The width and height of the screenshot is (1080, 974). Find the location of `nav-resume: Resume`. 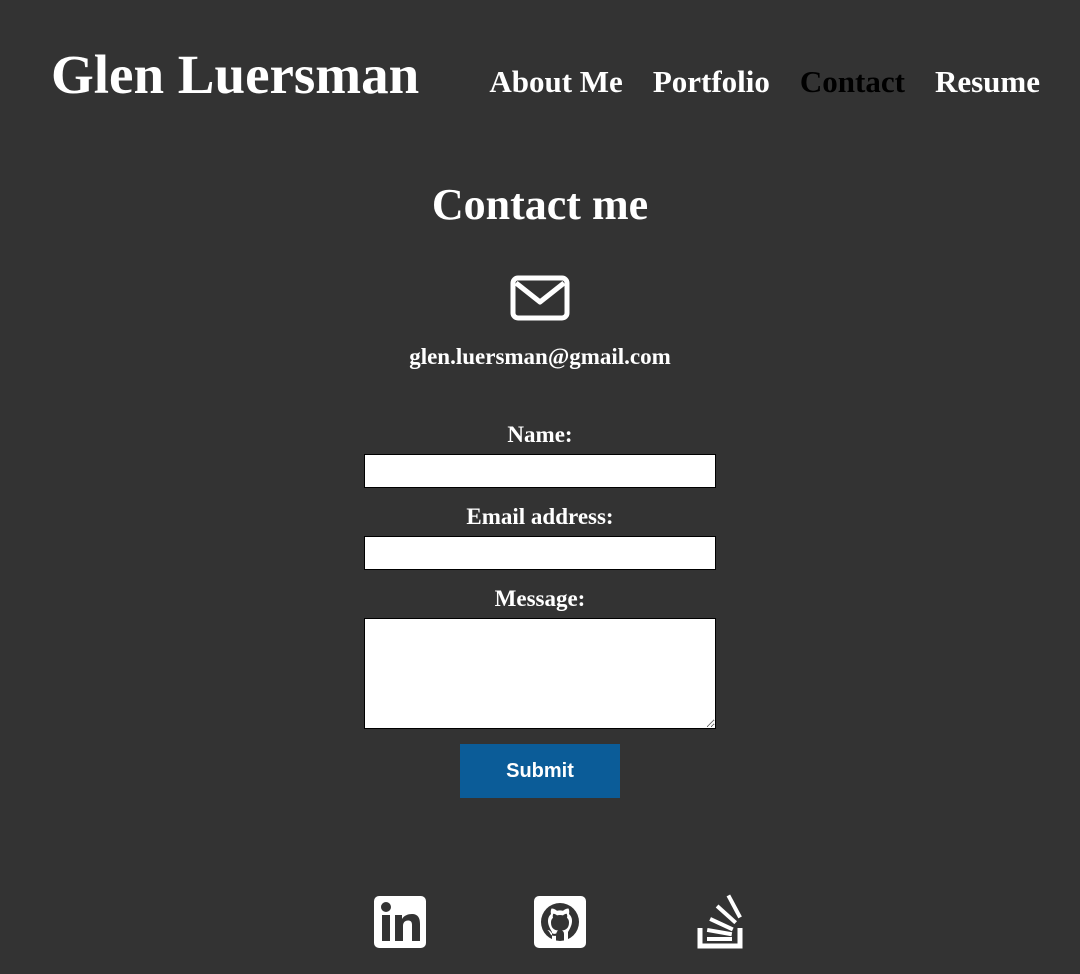

nav-resume: Resume is located at coordinates (987, 82).